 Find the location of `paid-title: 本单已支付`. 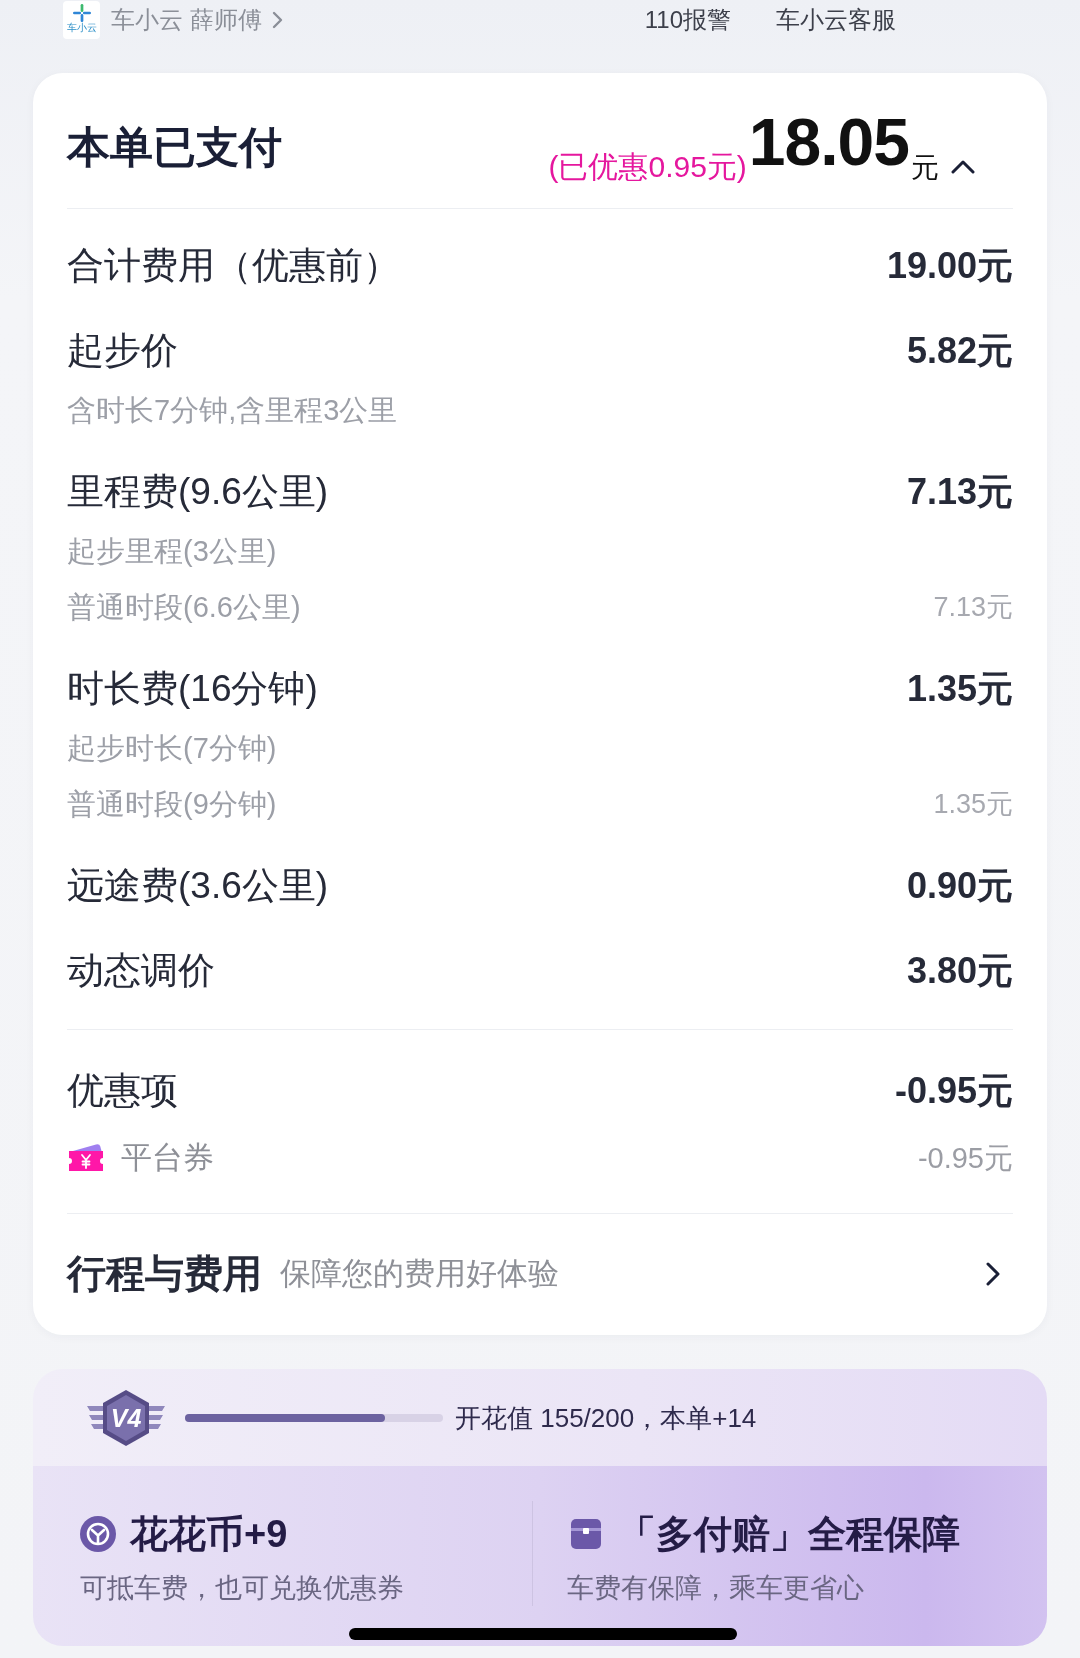

paid-title: 本单已支付 is located at coordinates (174, 147).